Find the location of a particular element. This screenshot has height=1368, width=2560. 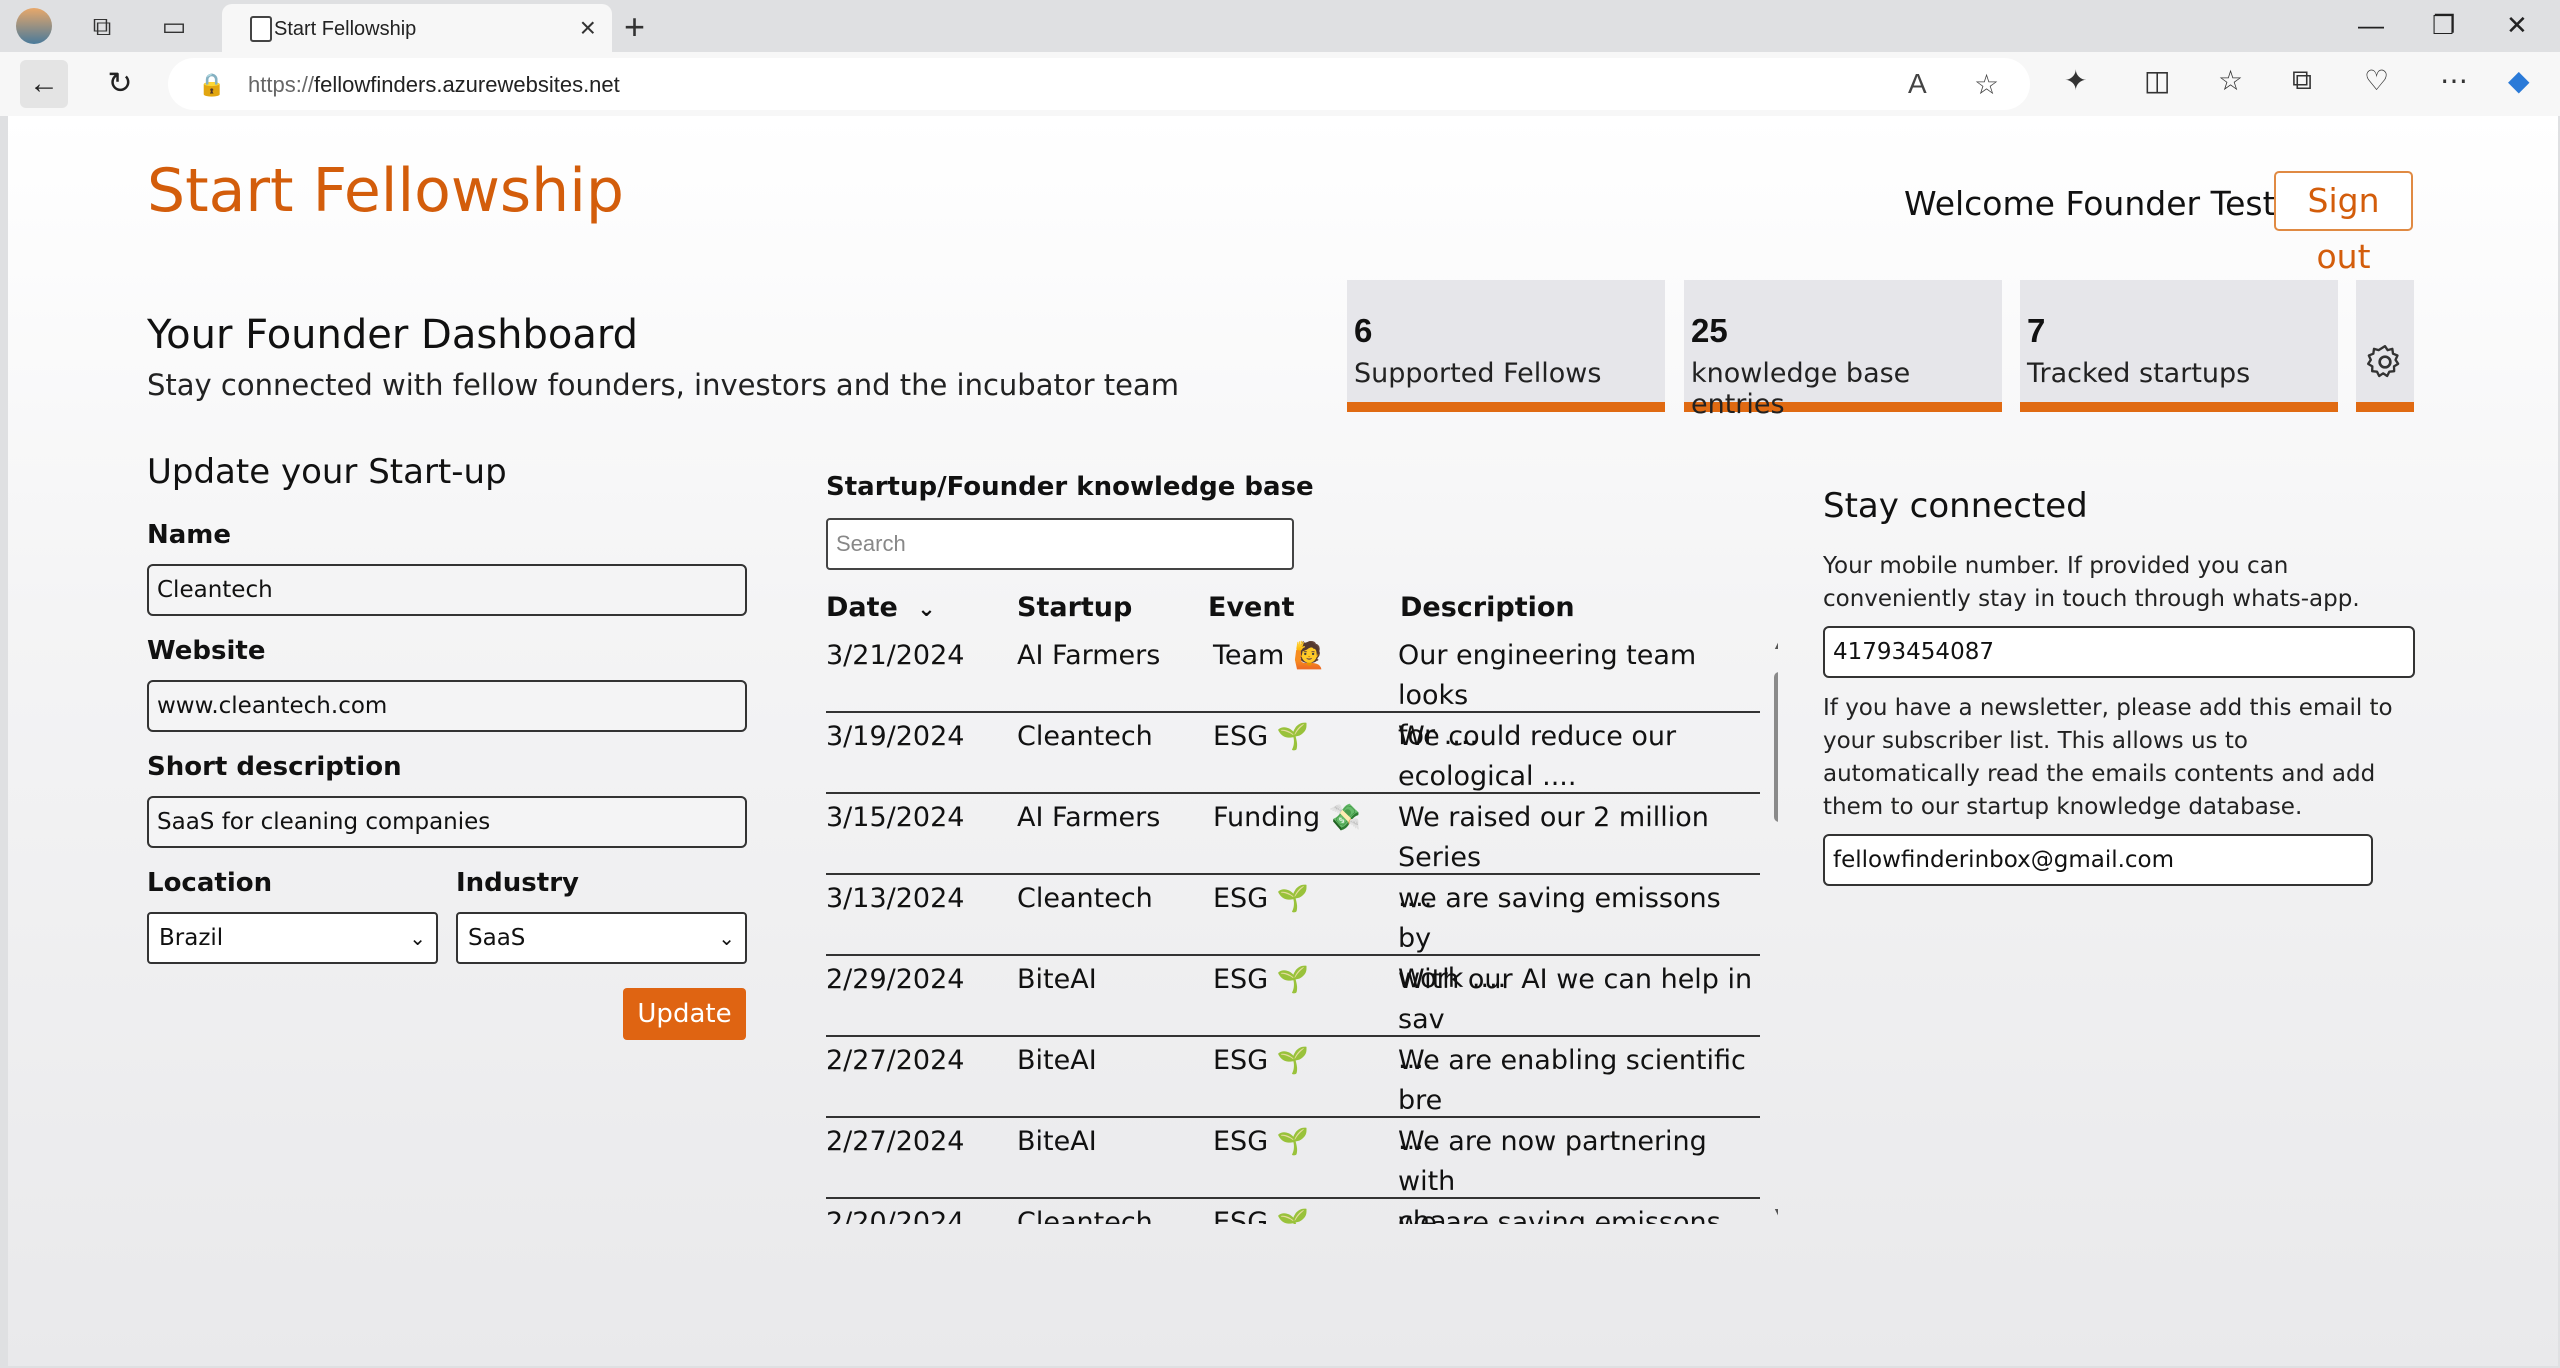

favorite-star-icon: ☆ is located at coordinates (1986, 84).